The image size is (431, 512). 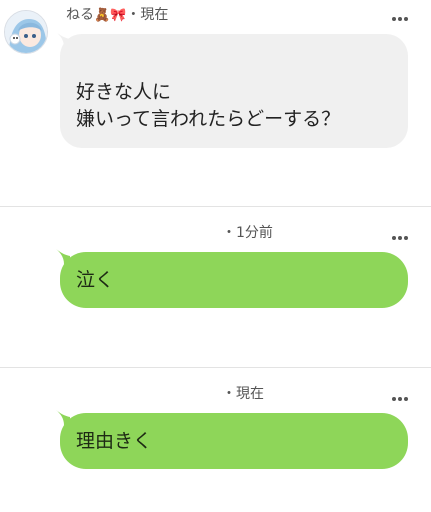 What do you see at coordinates (254, 233) in the screenshot?
I see `post-time: 1分前` at bounding box center [254, 233].